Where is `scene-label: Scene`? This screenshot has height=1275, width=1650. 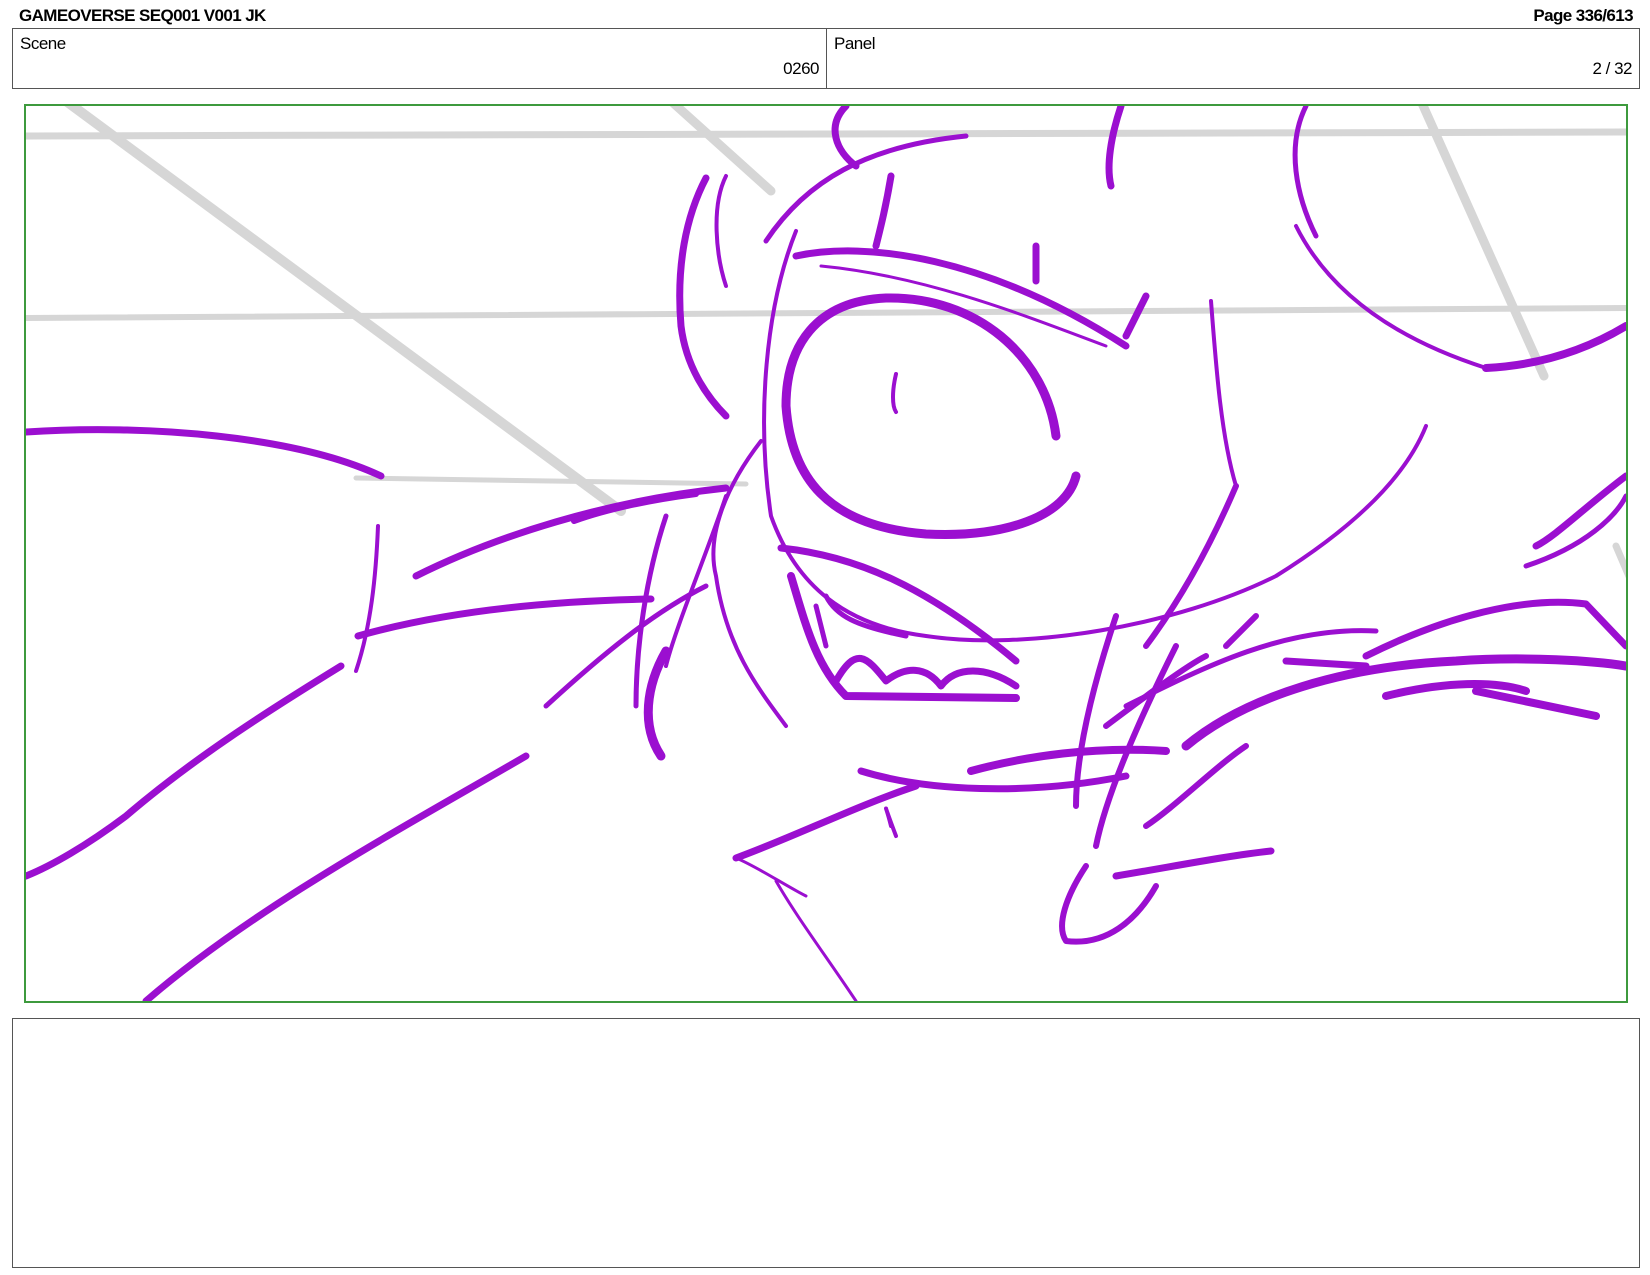 scene-label: Scene is located at coordinates (43, 43).